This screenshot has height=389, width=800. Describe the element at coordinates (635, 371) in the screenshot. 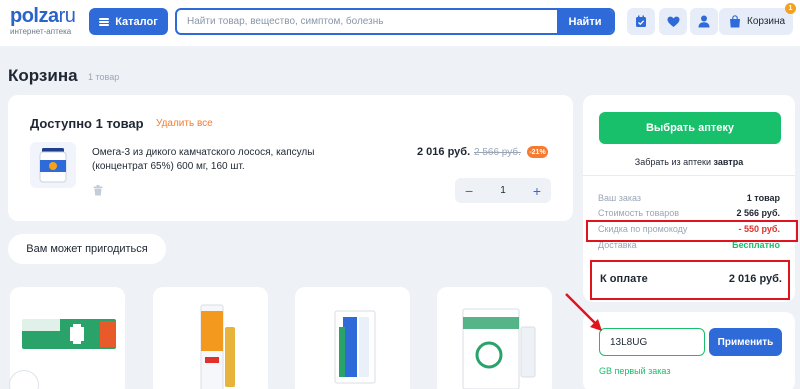

I see `promo-code-note: GB первый заказ` at that location.